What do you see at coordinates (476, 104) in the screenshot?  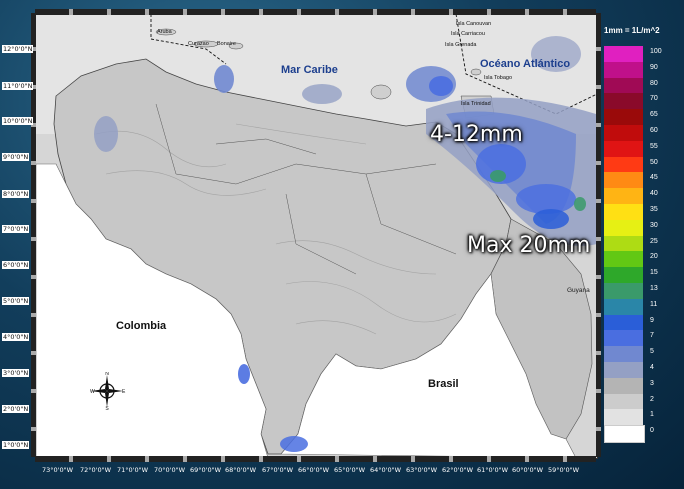 I see `island-label-trinidad: Isla Trinidad` at bounding box center [476, 104].